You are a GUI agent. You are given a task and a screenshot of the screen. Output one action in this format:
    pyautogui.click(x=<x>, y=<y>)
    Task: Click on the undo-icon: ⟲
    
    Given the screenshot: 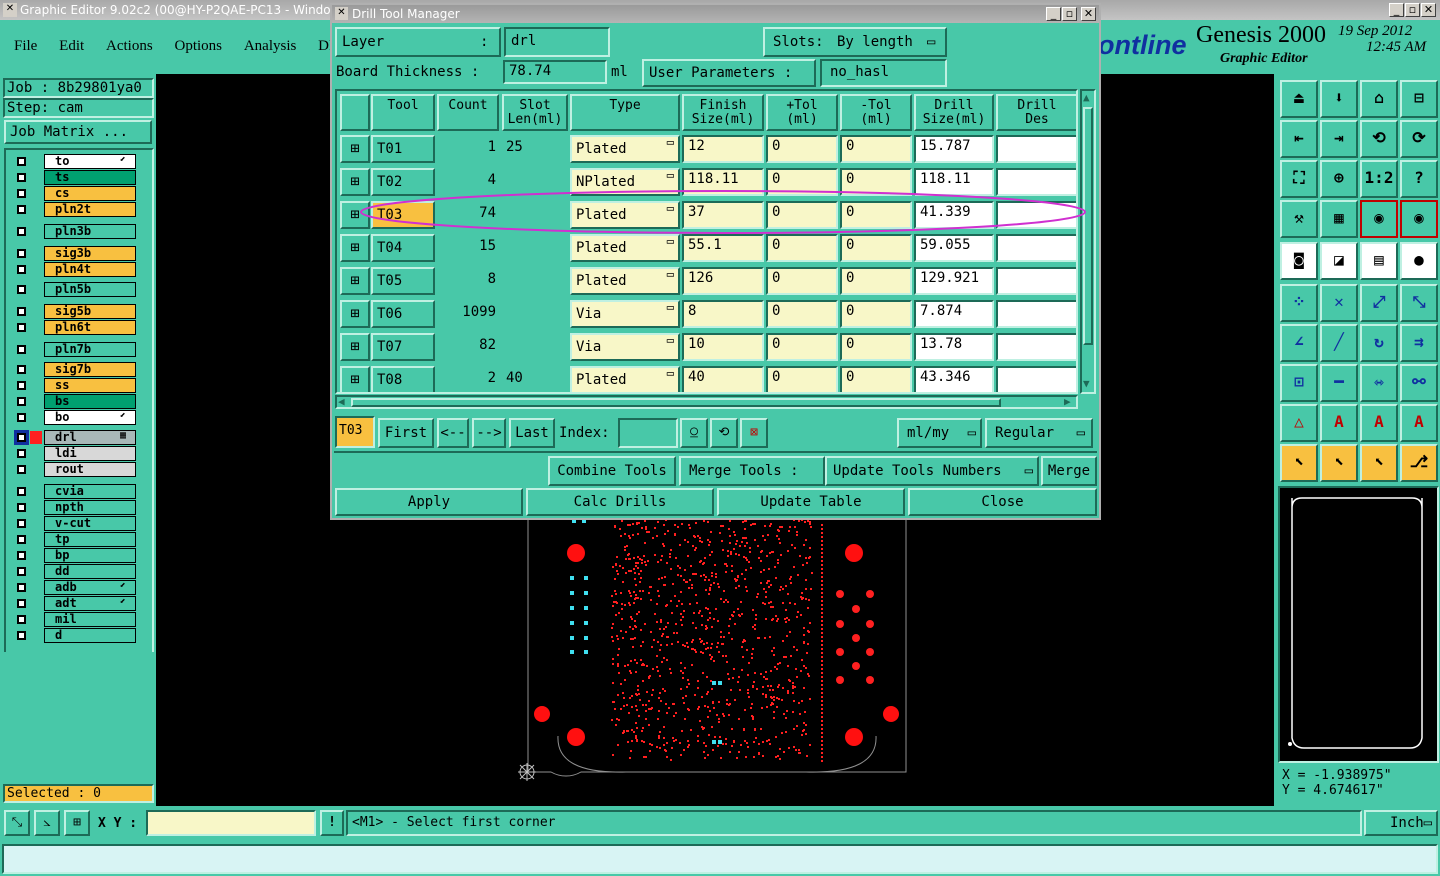 What is the action you would take?
    pyautogui.click(x=1379, y=139)
    